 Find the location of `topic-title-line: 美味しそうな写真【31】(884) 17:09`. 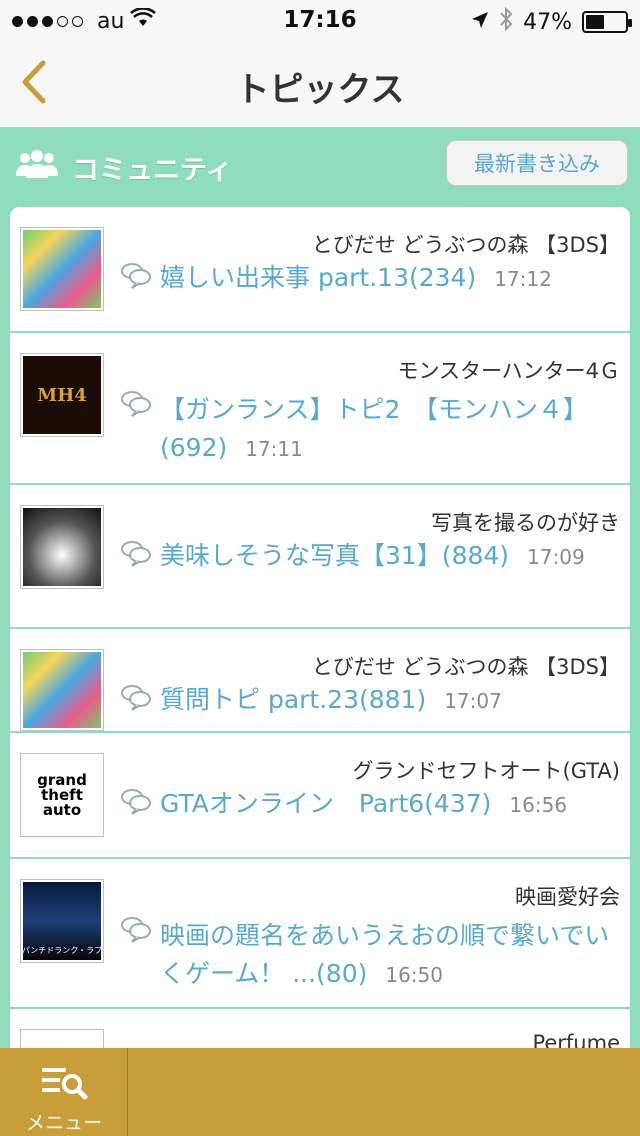

topic-title-line: 美味しそうな写真【31】(884) 17:09 is located at coordinates (390, 556).